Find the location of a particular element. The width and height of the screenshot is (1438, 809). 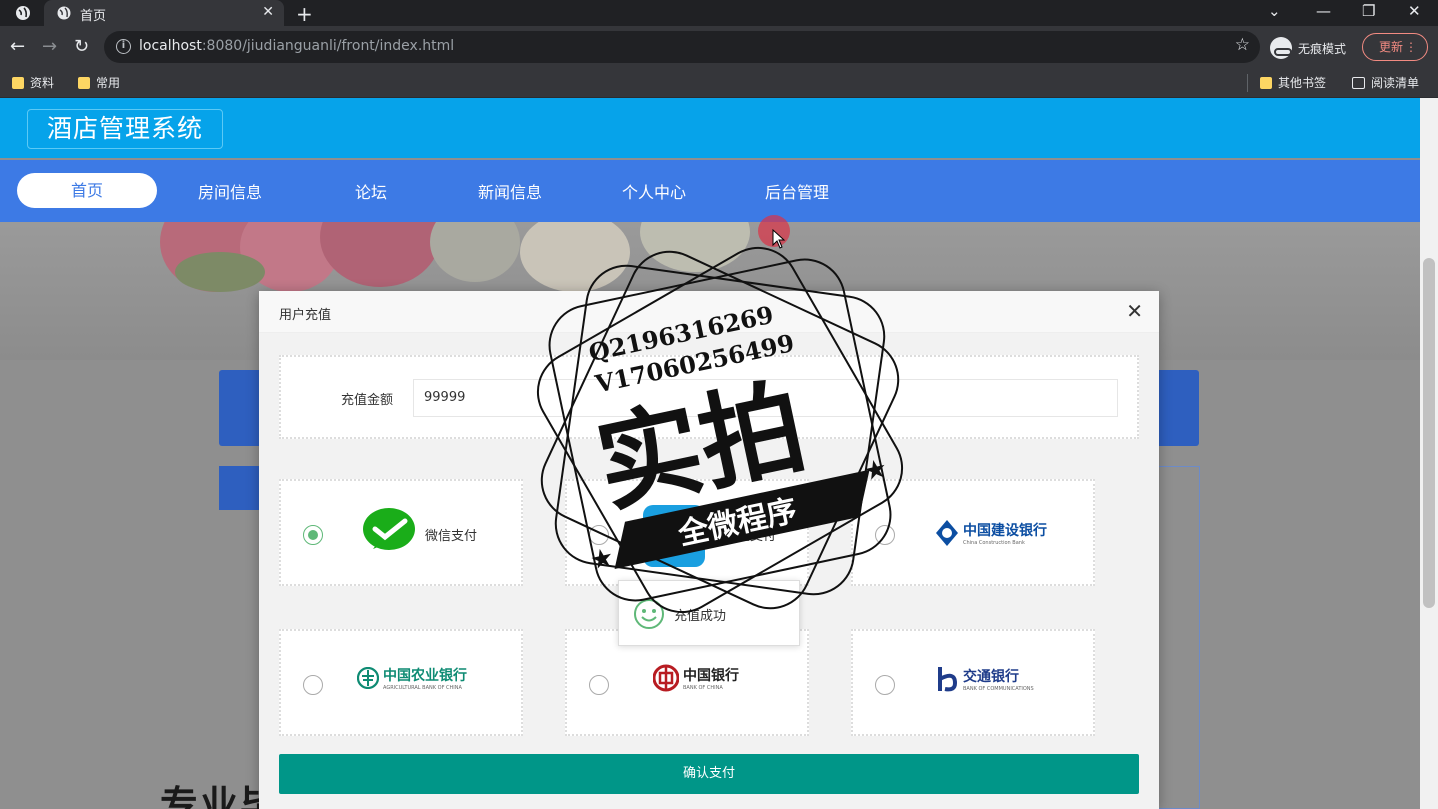

nav-item-home: 首页 is located at coordinates (87, 190).